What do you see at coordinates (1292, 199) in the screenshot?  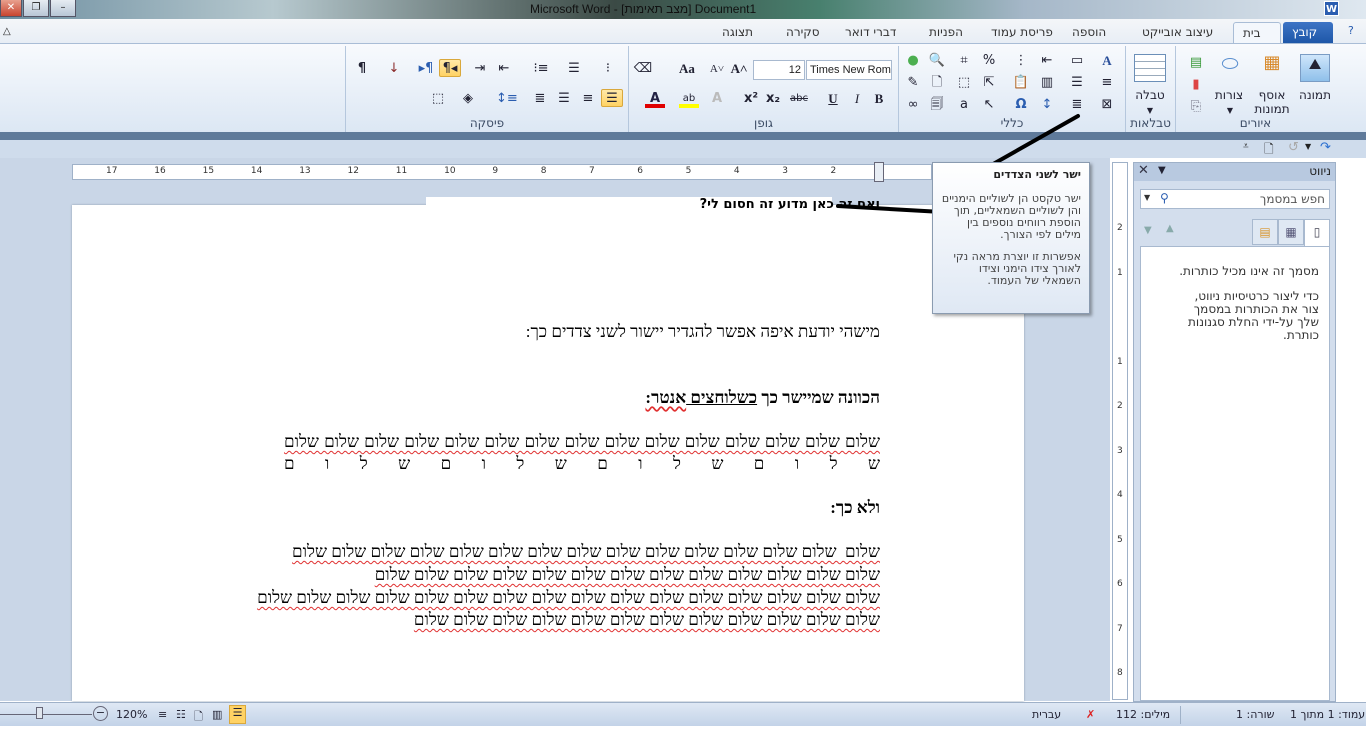 I see `search-placeholder: חפש במסמך` at bounding box center [1292, 199].